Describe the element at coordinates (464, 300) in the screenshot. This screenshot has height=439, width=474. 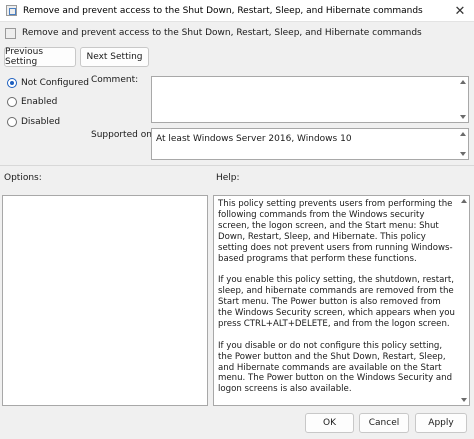
I see `help-scrollbar` at that location.